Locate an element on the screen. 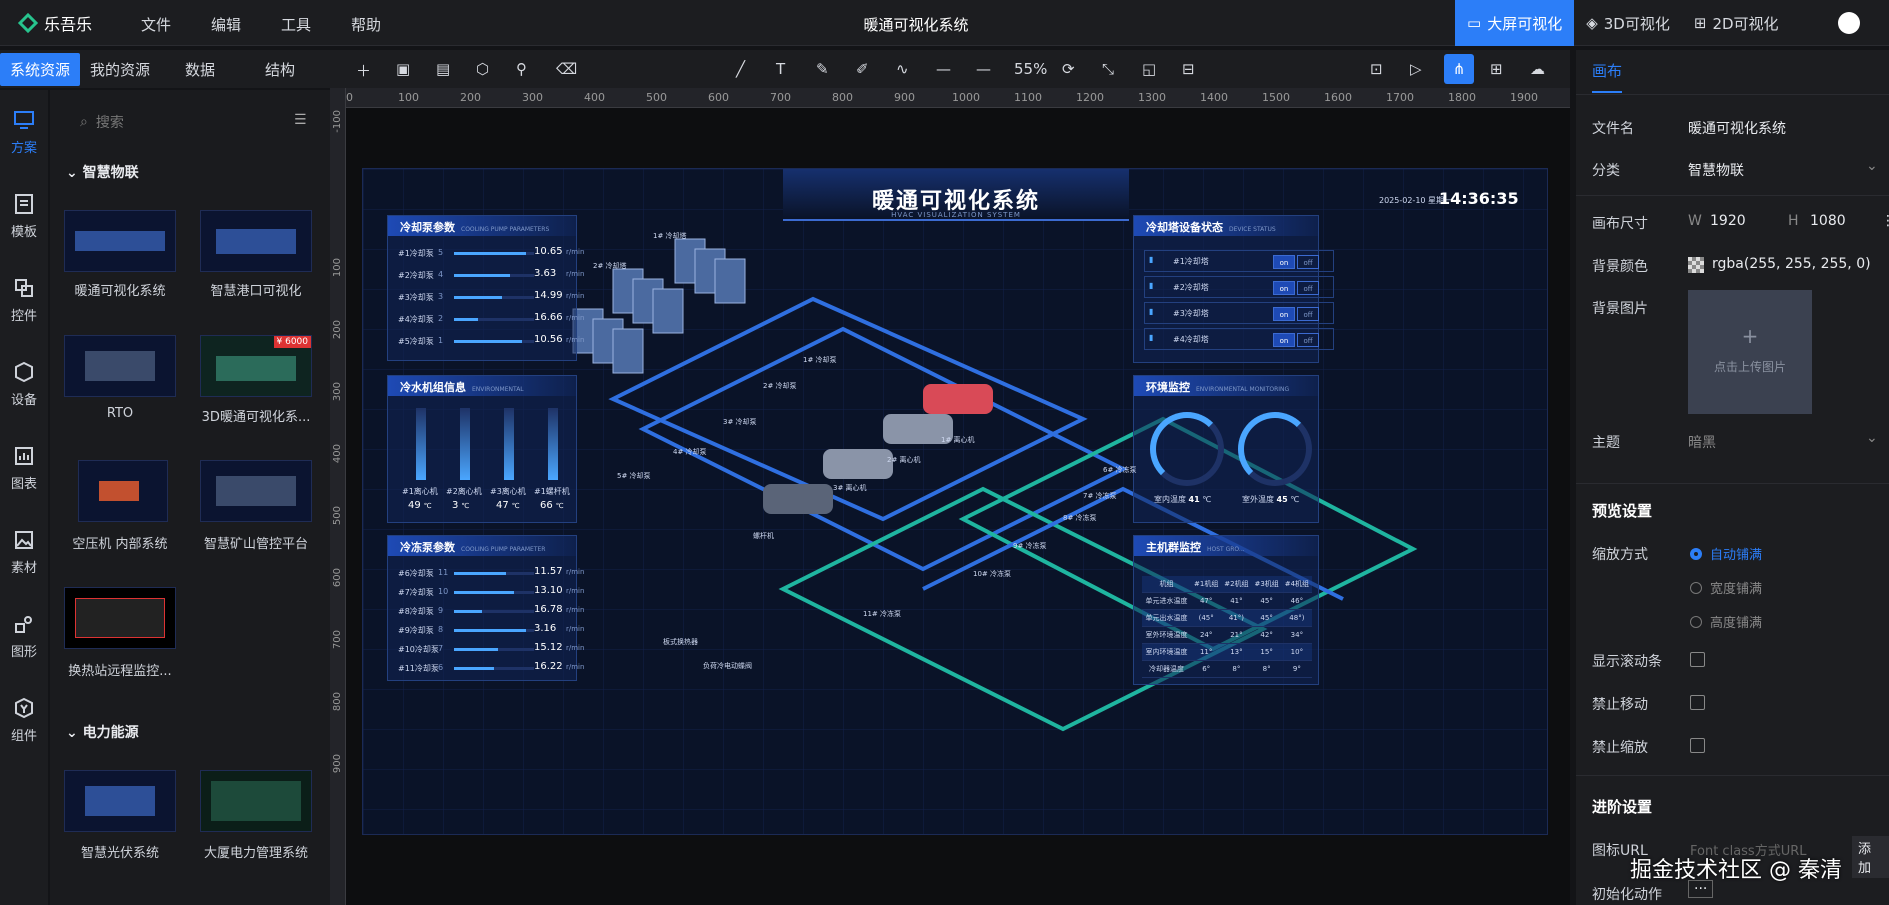  tab-data: 数据 is located at coordinates (200, 69).